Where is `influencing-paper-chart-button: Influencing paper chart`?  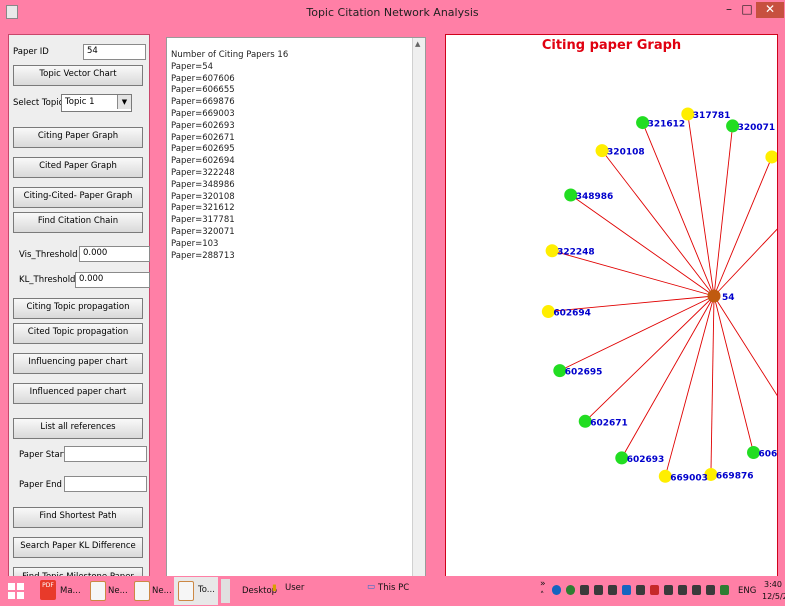
influencing-paper-chart-button: Influencing paper chart is located at coordinates (78, 363).